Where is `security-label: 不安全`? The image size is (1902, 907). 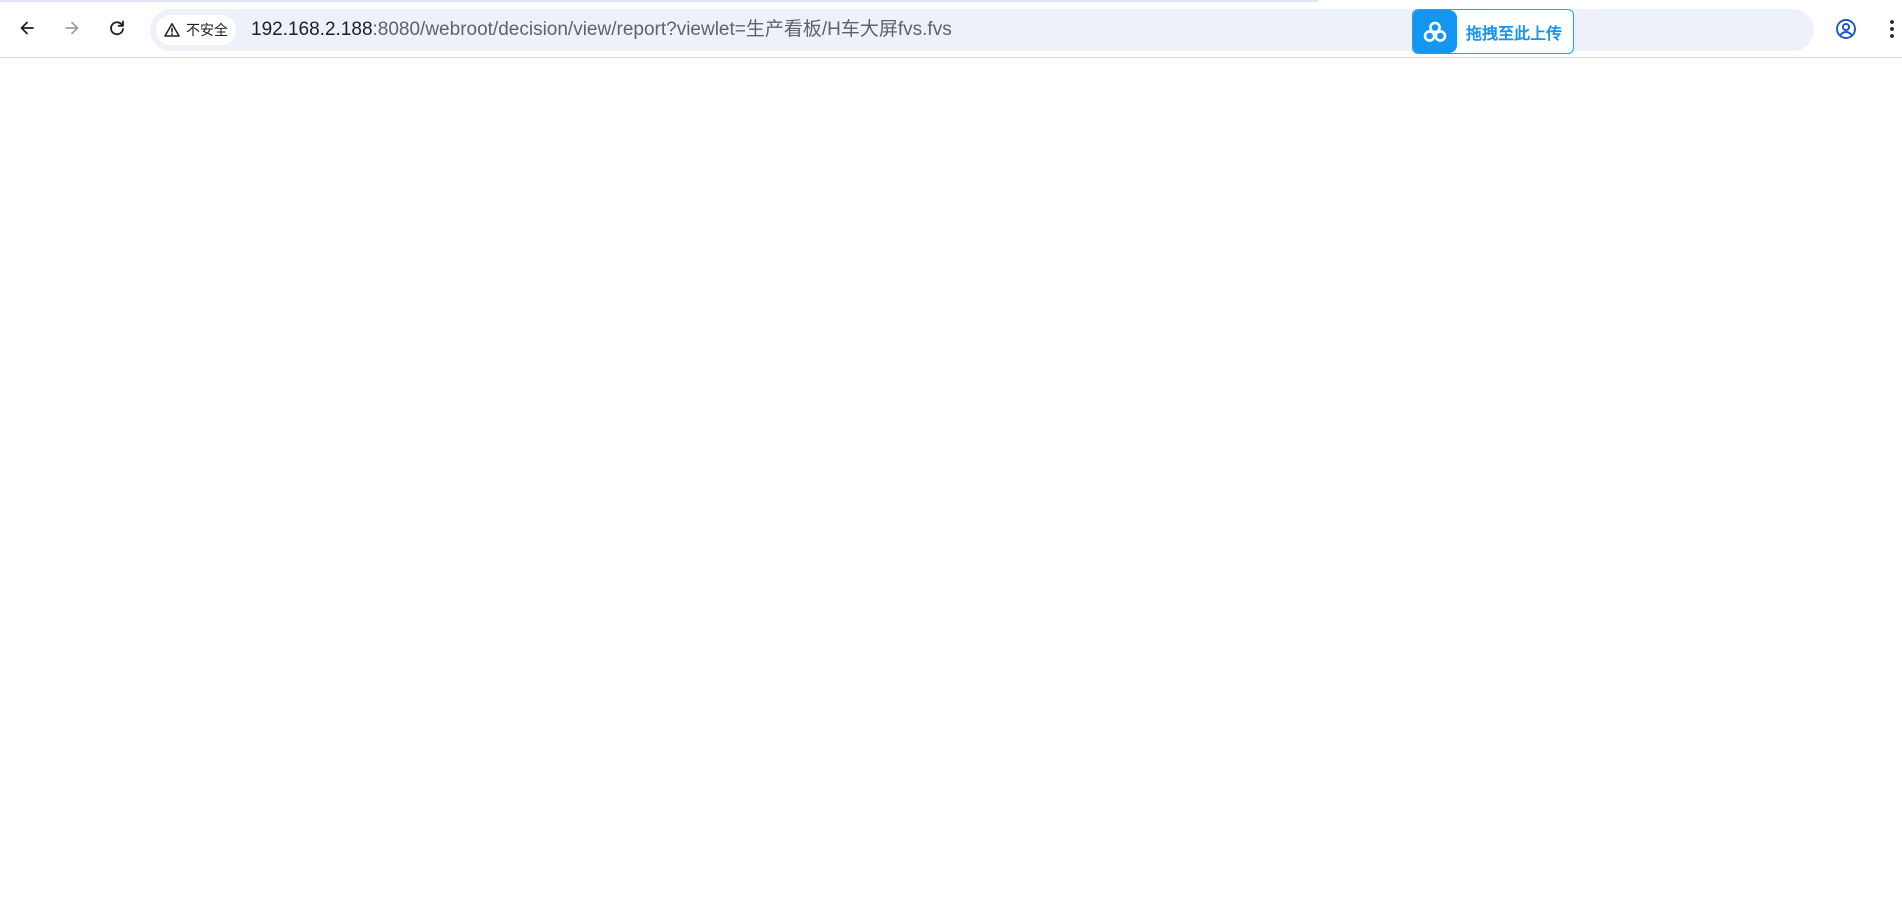 security-label: 不安全 is located at coordinates (207, 31).